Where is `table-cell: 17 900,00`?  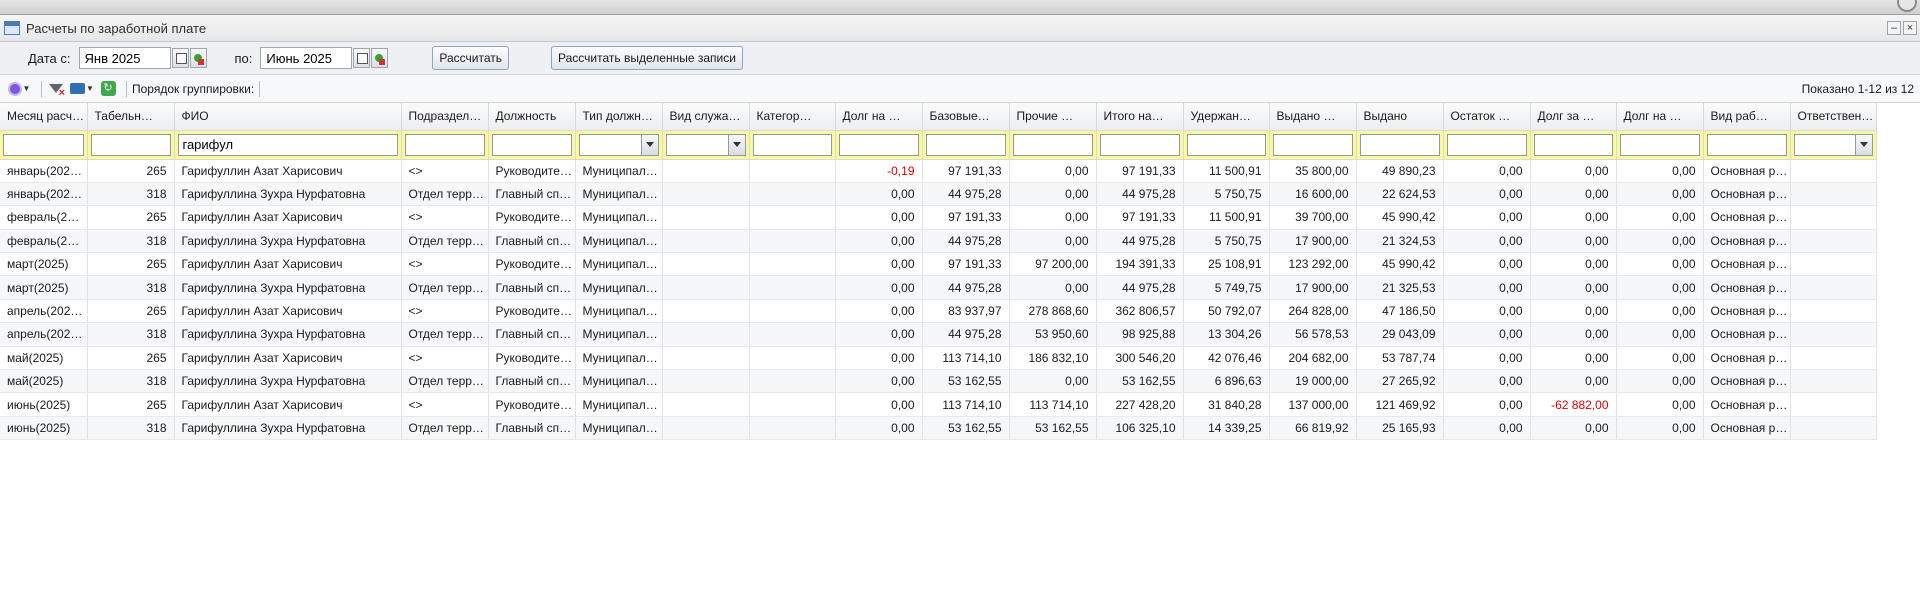 table-cell: 17 900,00 is located at coordinates (1313, 241).